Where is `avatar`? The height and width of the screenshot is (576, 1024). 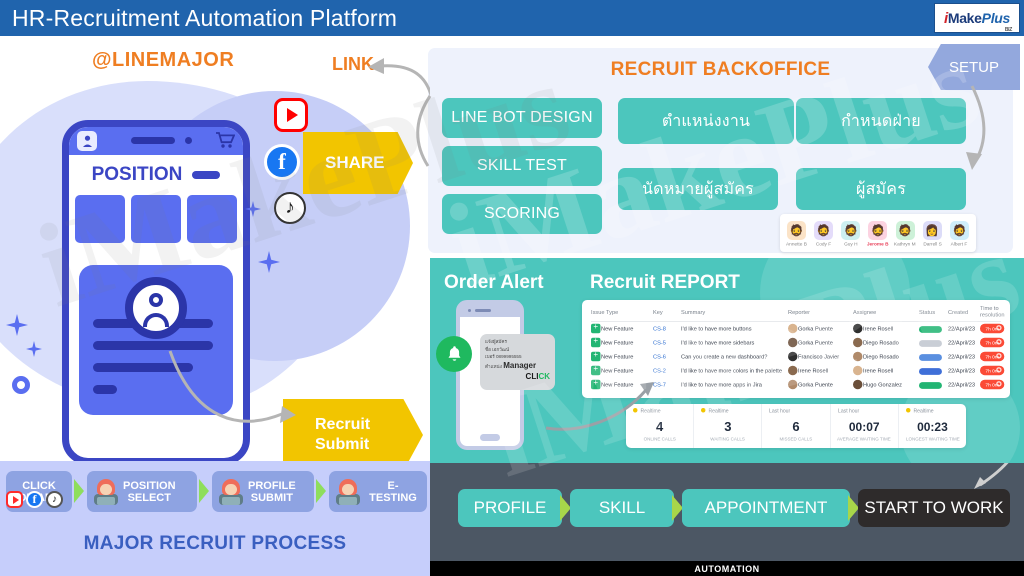 avatar is located at coordinates (87, 141).